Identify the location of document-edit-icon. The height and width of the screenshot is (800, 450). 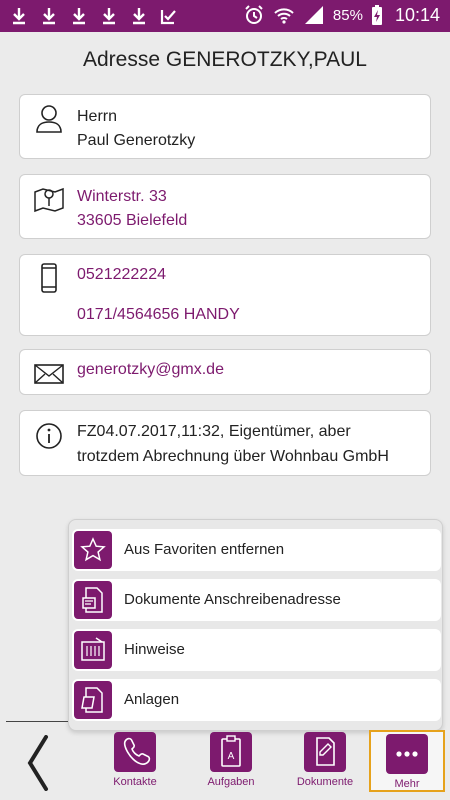
(325, 752).